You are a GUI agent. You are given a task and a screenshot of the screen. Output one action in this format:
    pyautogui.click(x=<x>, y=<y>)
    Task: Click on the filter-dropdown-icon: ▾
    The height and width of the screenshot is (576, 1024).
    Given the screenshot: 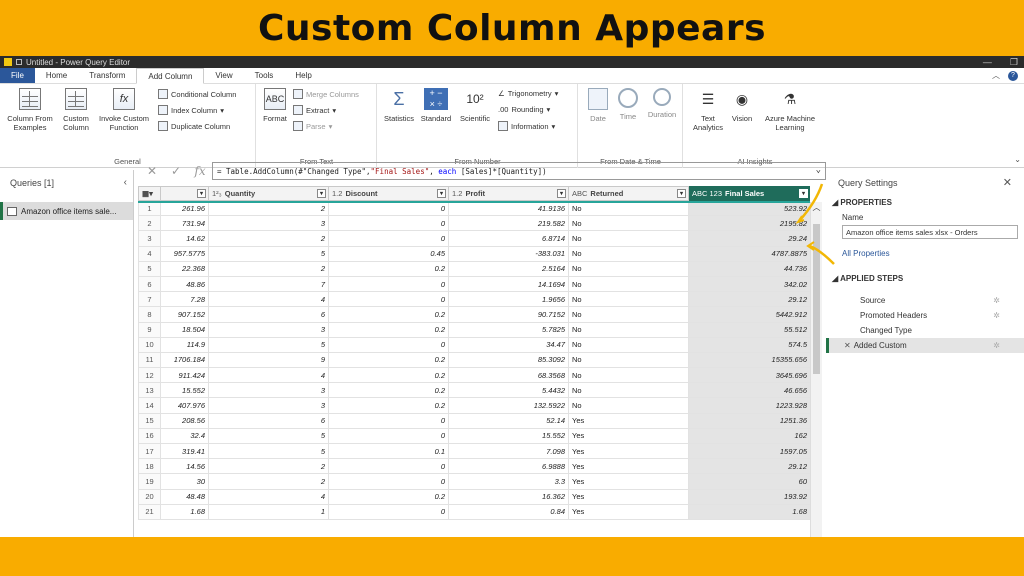 What is the action you would take?
    pyautogui.click(x=681, y=193)
    